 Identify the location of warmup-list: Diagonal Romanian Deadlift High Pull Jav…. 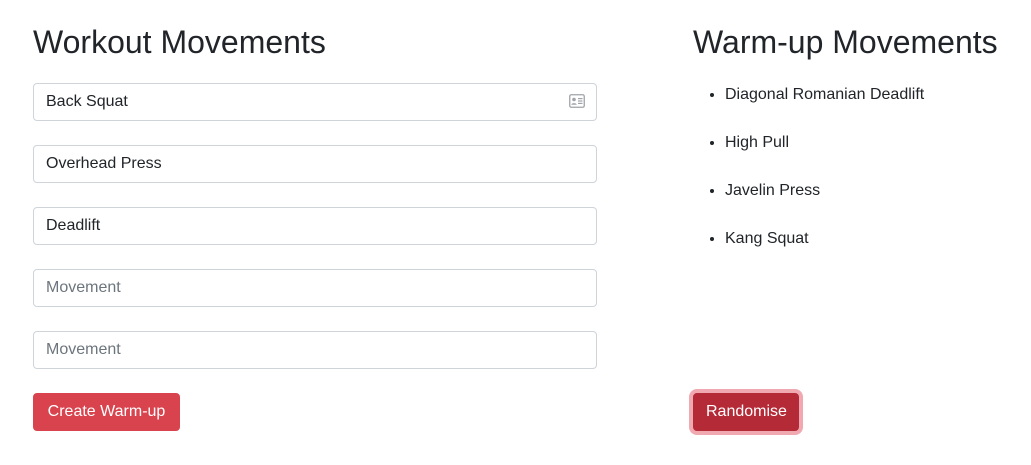
(808, 167).